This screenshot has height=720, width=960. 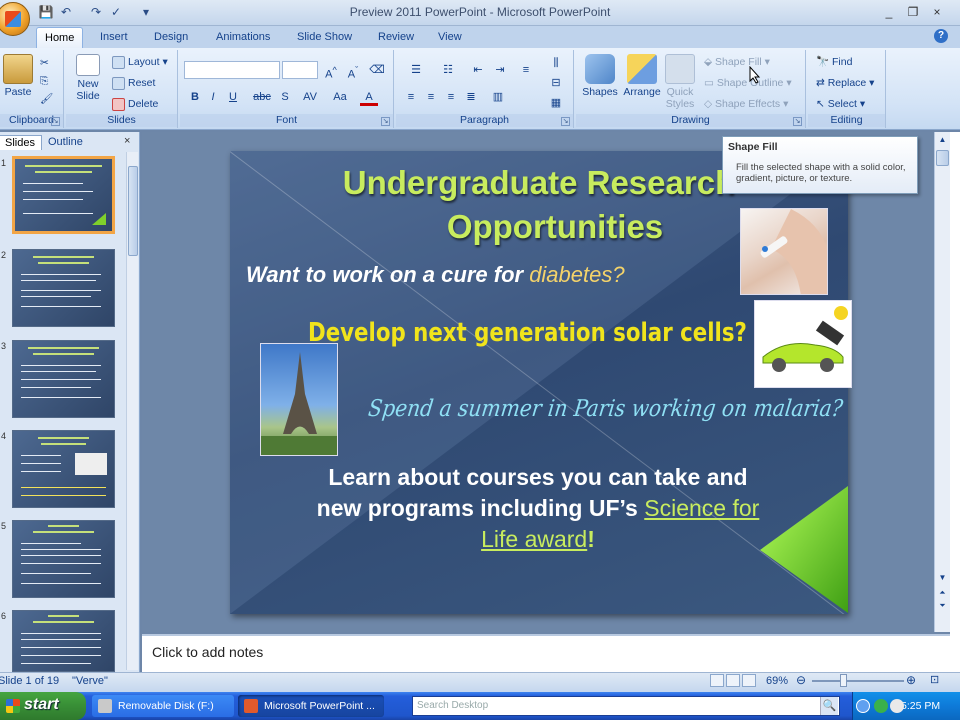 I want to click on tab-animations: Animations, so click(x=243, y=37).